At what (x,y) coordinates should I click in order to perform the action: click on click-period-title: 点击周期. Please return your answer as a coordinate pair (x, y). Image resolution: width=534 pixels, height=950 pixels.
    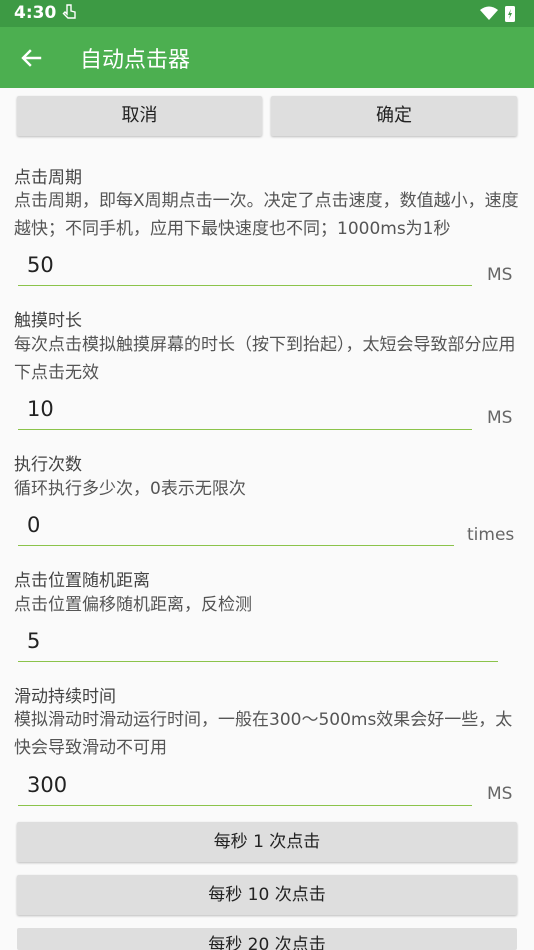
    Looking at the image, I should click on (48, 178).